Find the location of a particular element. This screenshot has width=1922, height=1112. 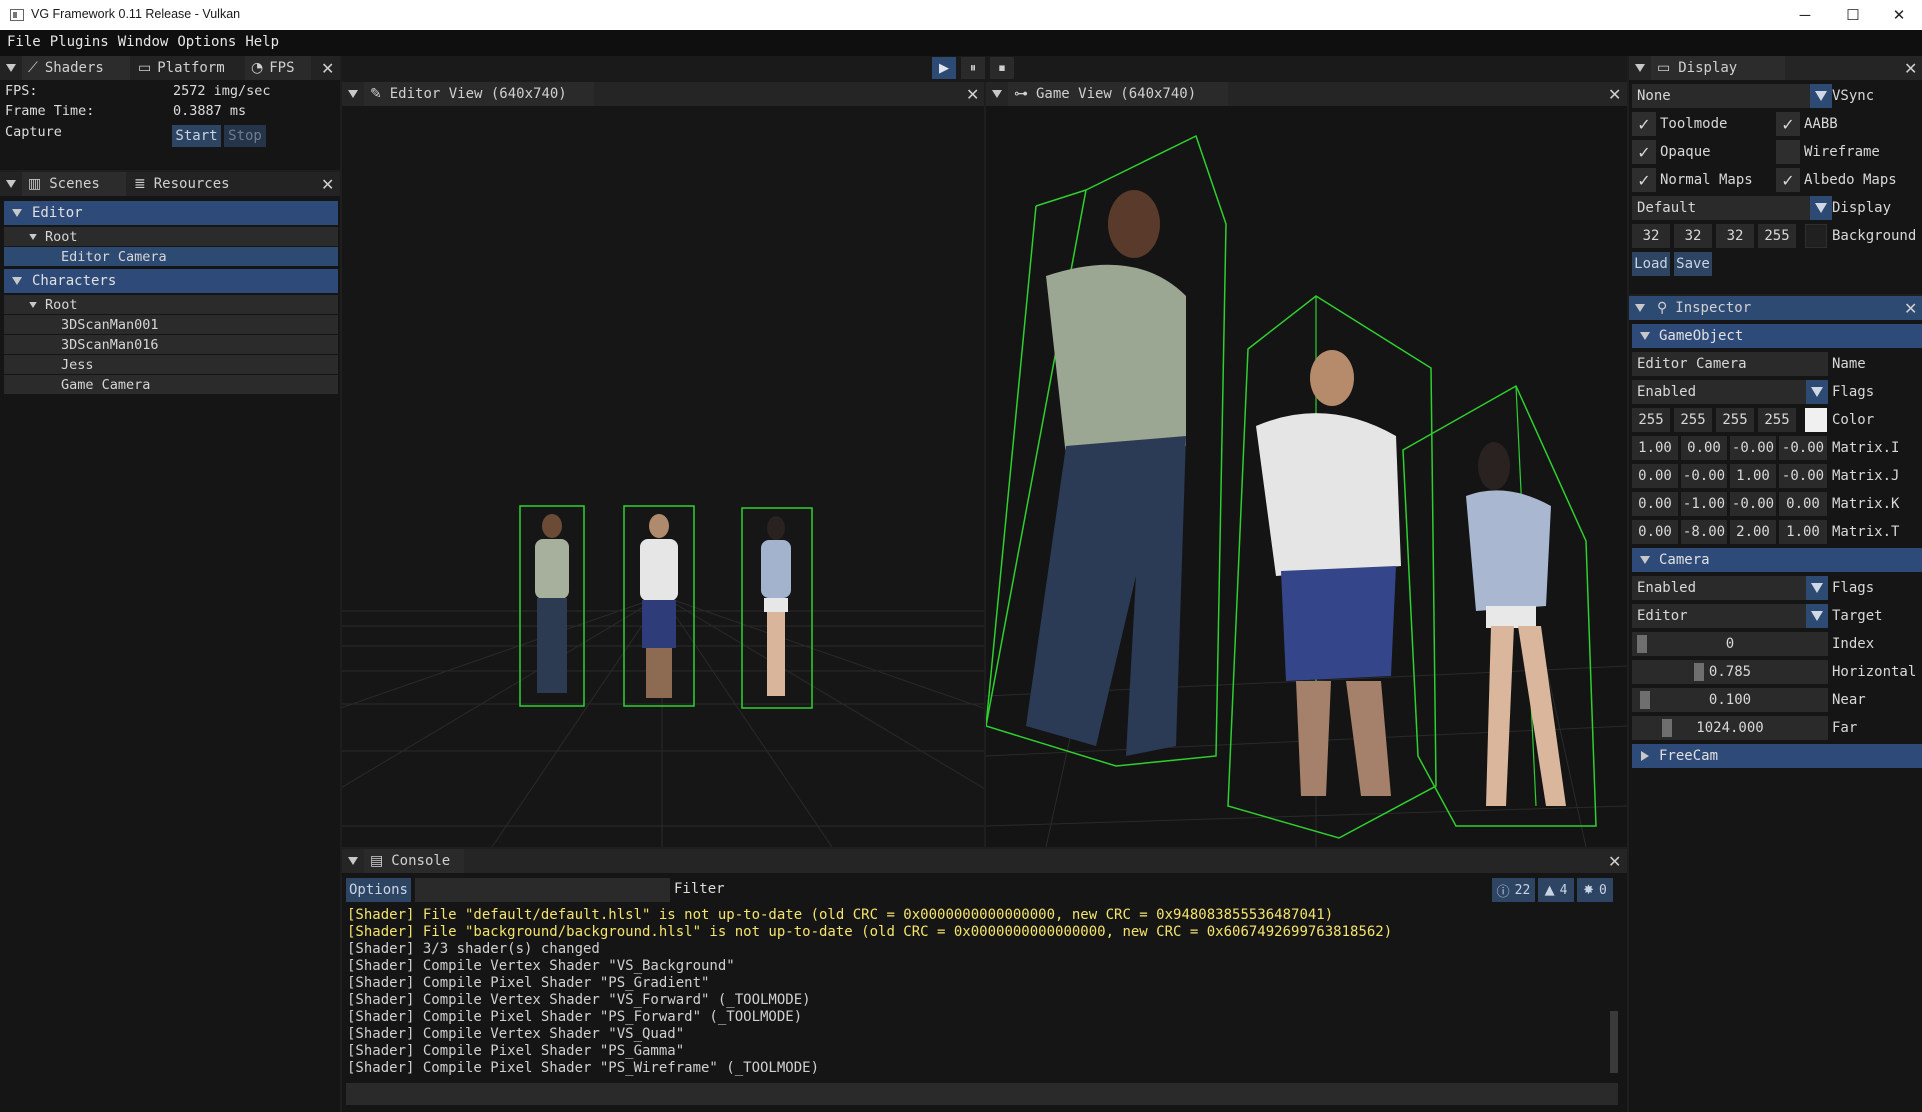

vsync-dropdown-arrow-icon is located at coordinates (1821, 96).